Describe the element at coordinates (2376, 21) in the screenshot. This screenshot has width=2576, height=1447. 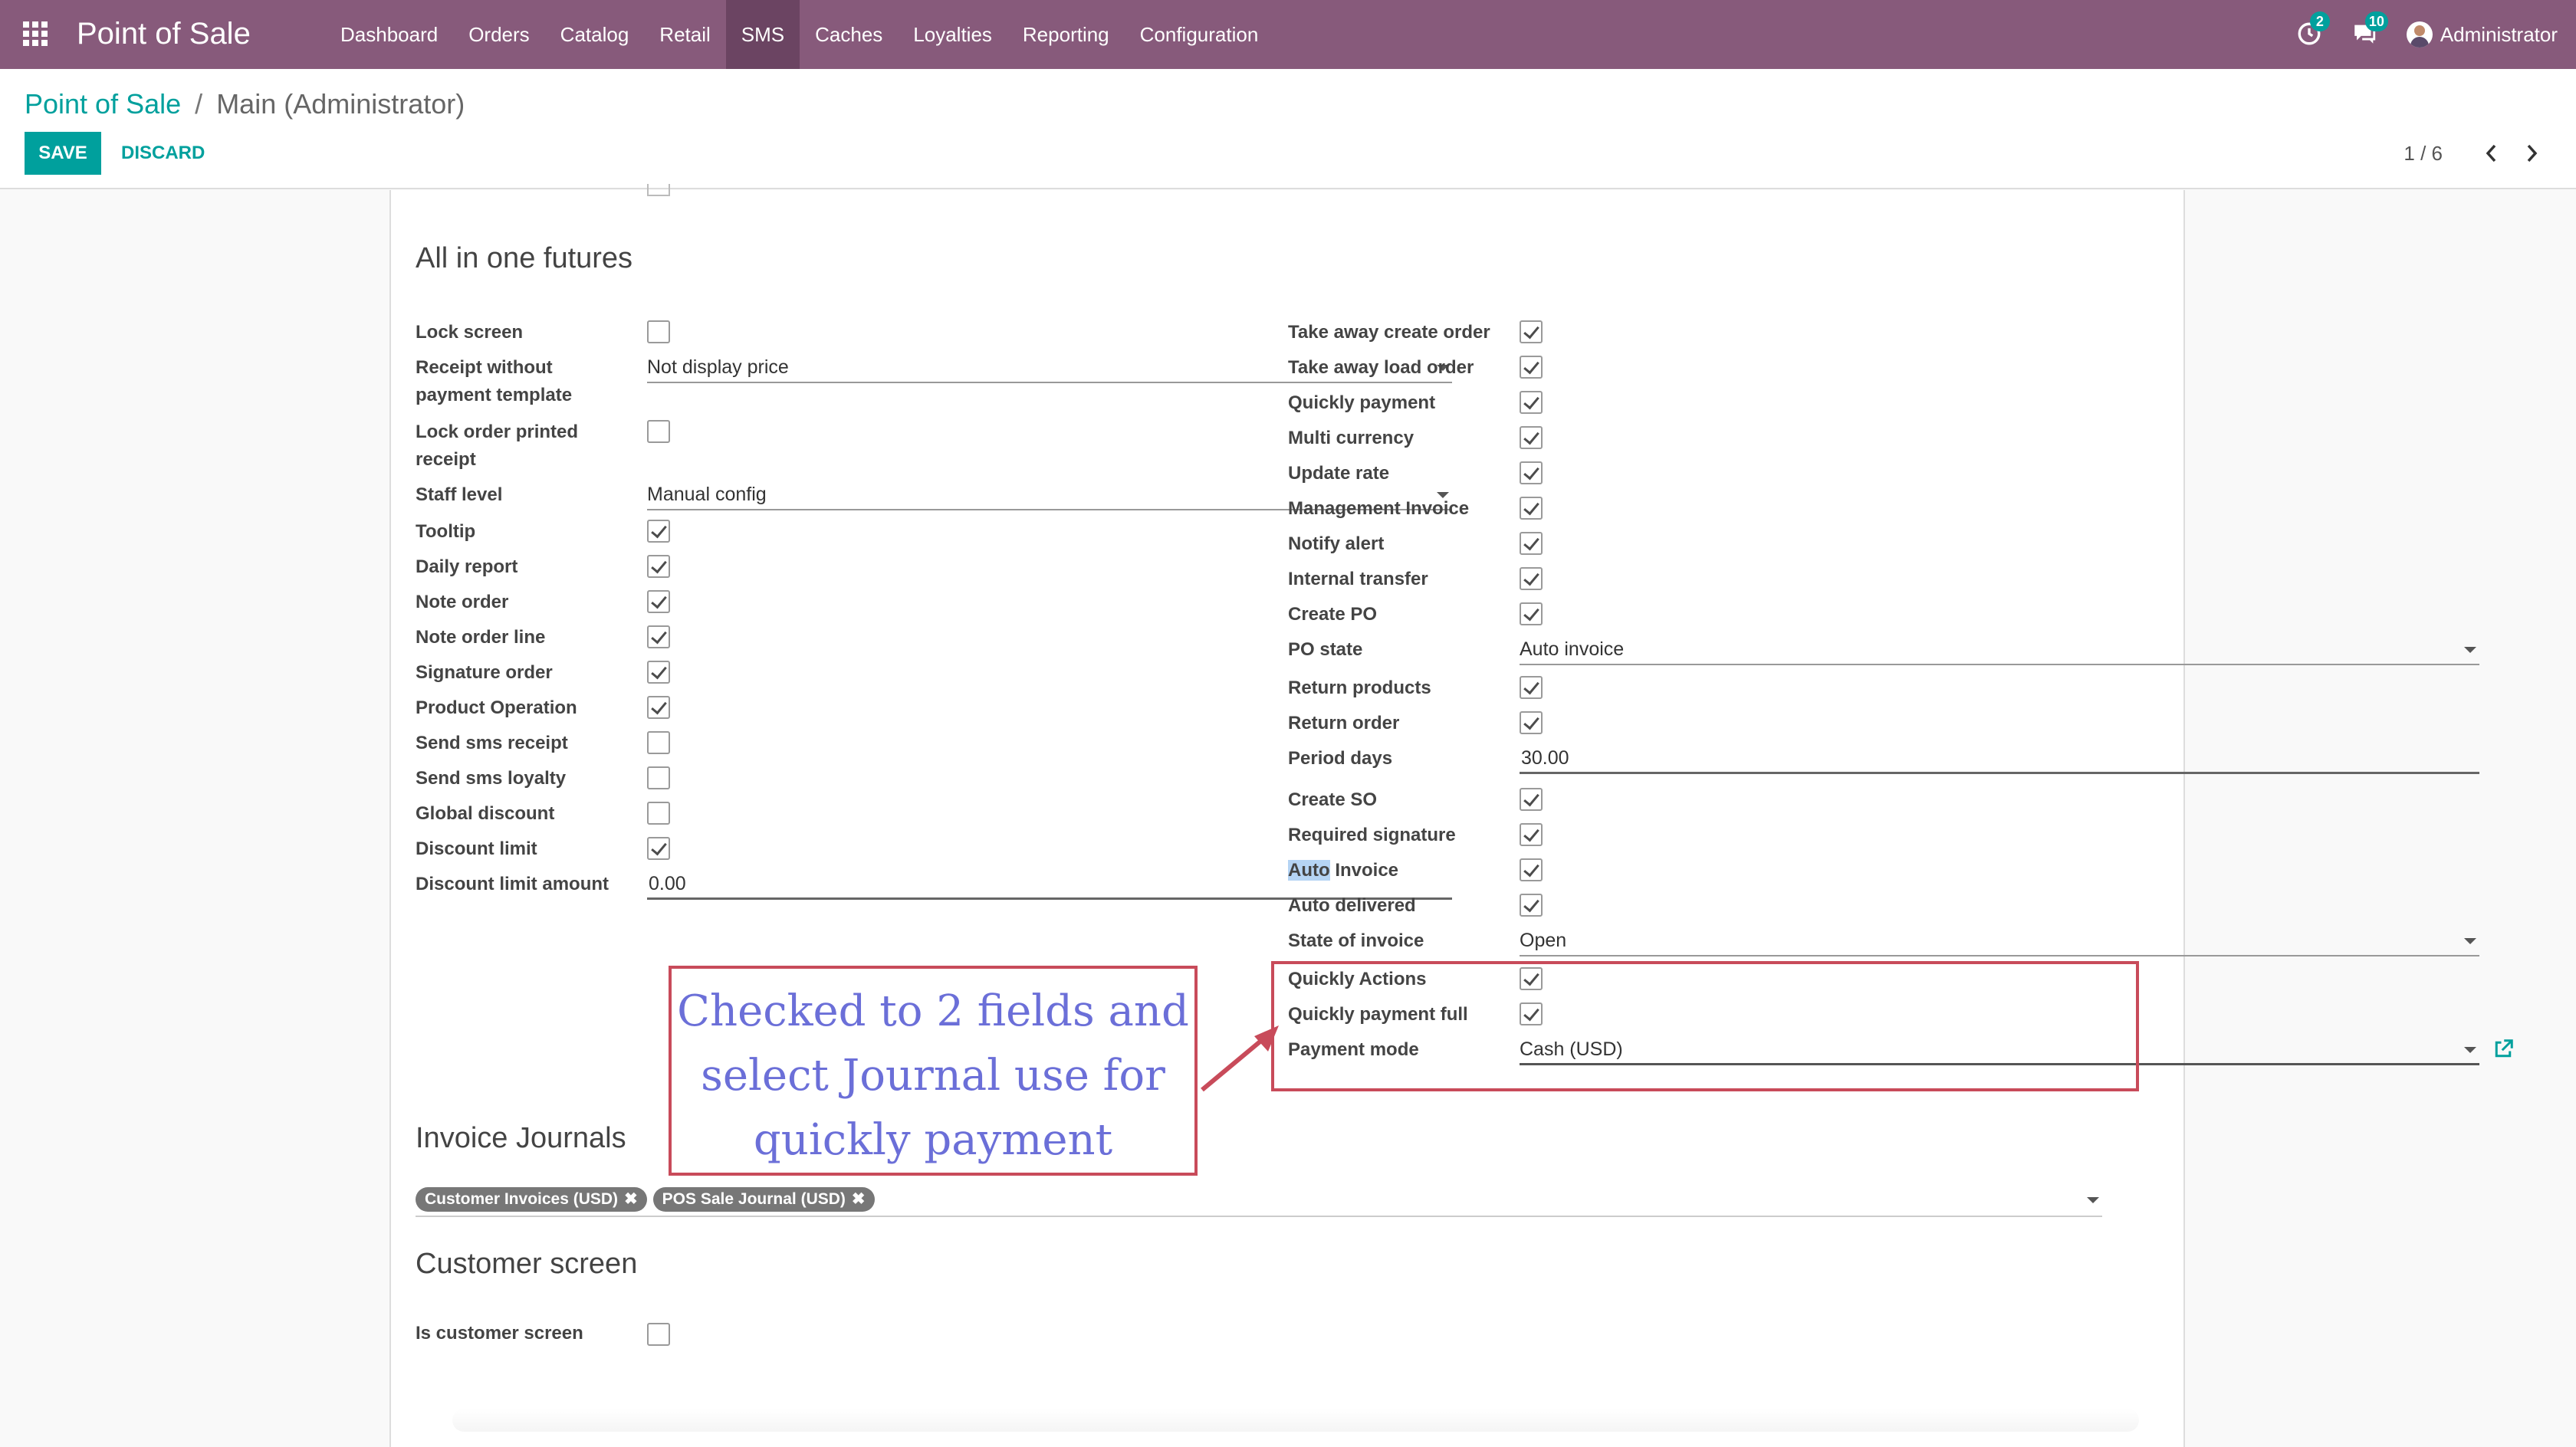
I see `messages-badge: 10` at that location.